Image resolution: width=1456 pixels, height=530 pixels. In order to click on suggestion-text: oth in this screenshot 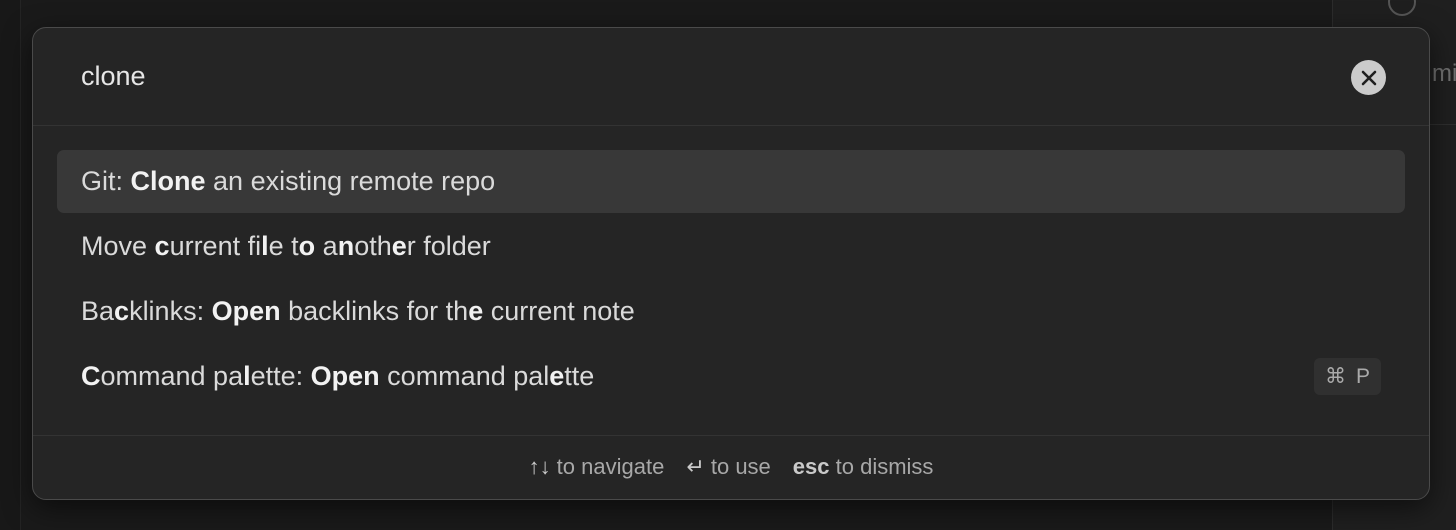, I will do `click(373, 246)`.